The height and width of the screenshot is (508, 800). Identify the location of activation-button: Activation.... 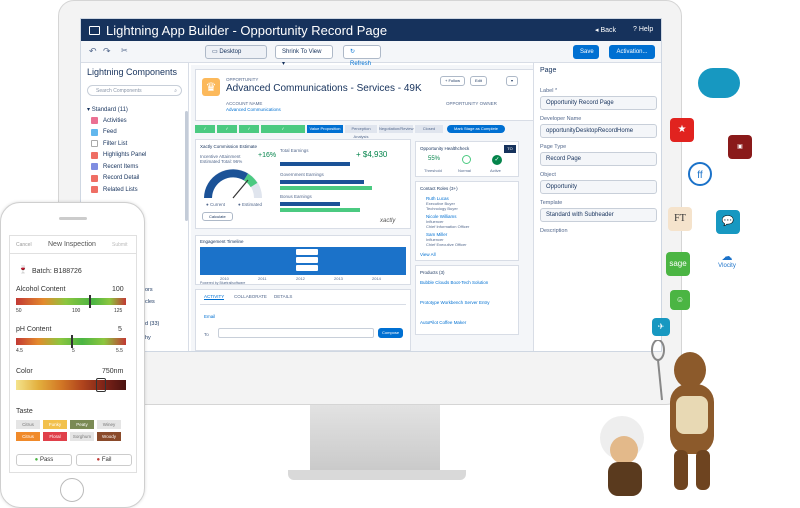
(632, 52).